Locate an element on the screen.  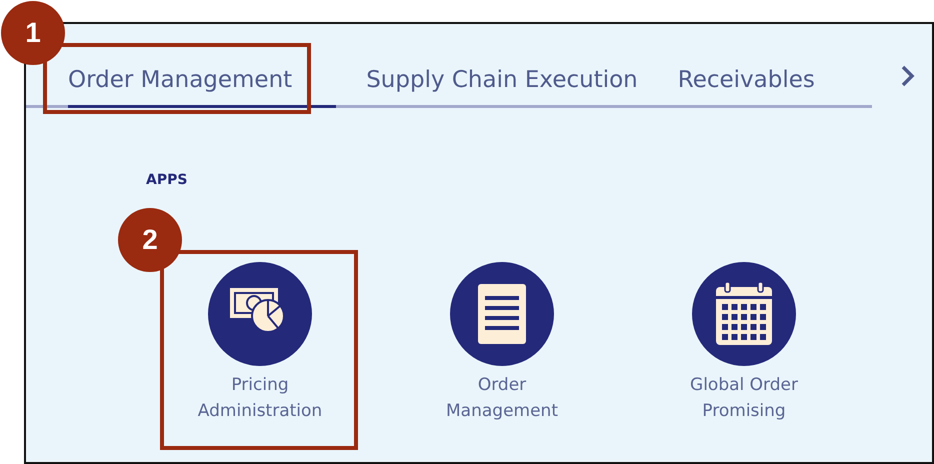
app-label: Order Management is located at coordinates (502, 398).